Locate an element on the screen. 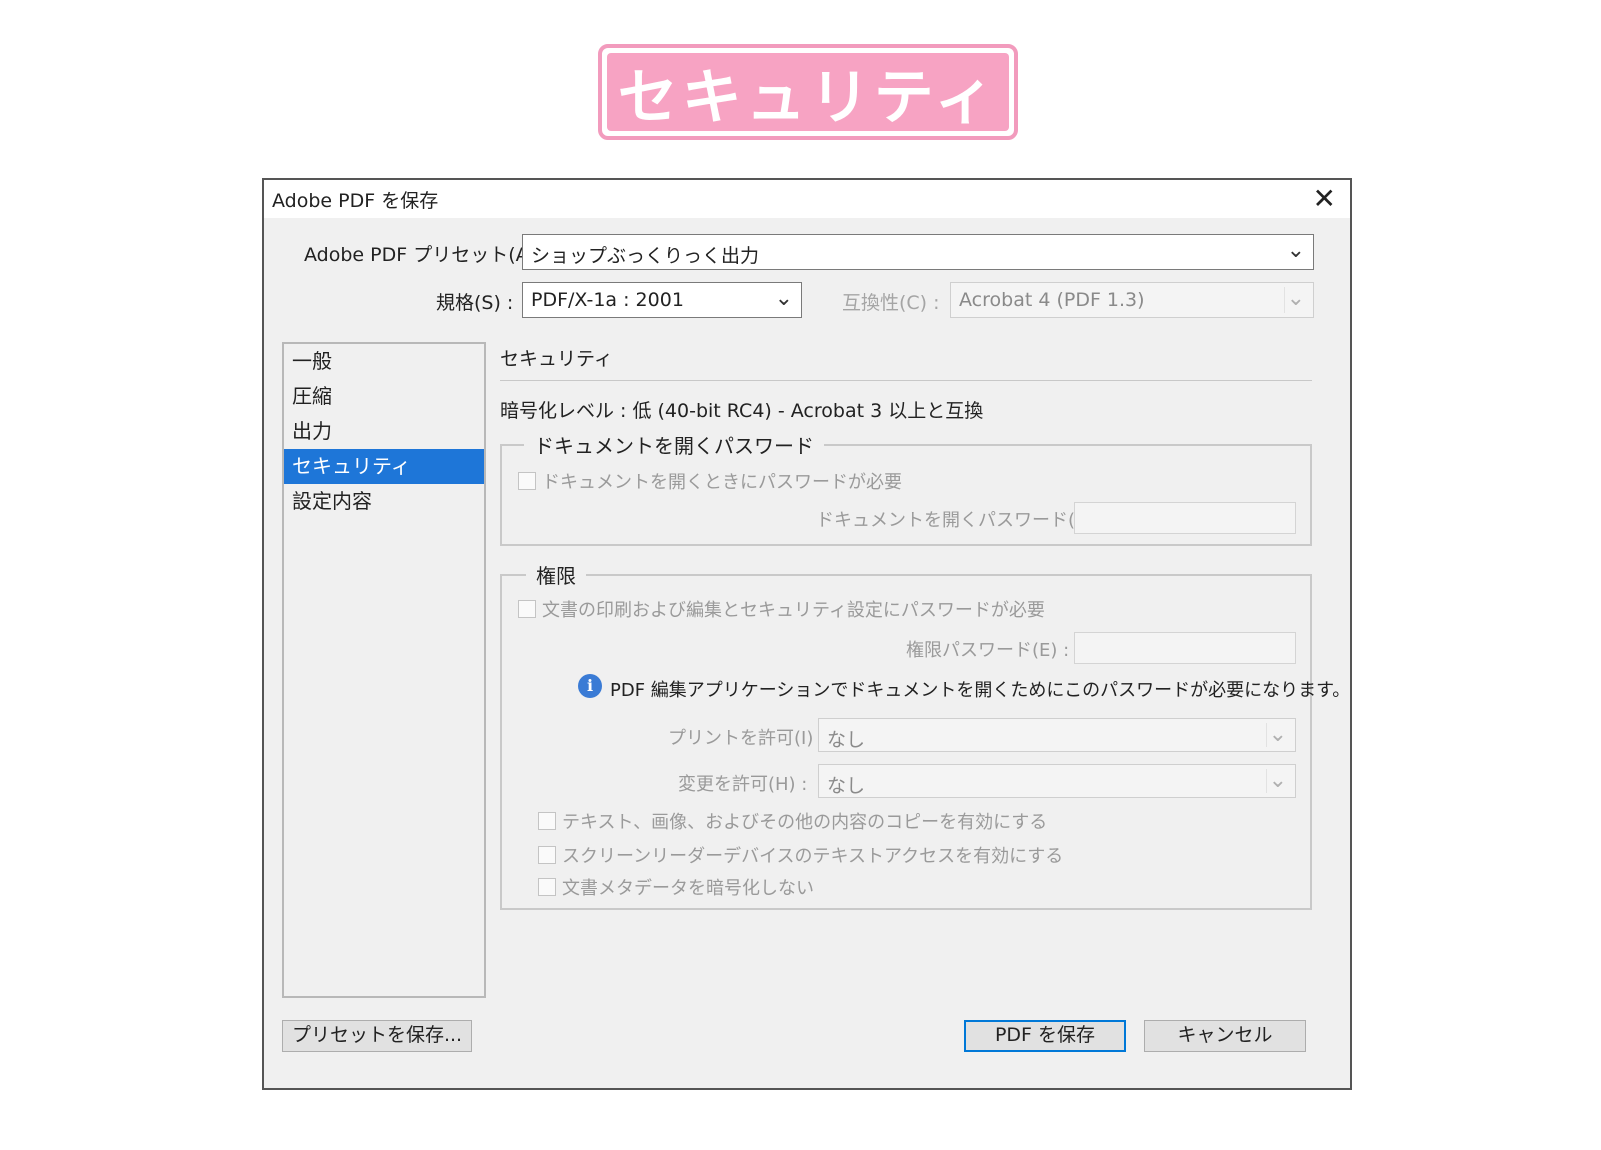 The image size is (1601, 1150). enable-copy-checkbox is located at coordinates (547, 821).